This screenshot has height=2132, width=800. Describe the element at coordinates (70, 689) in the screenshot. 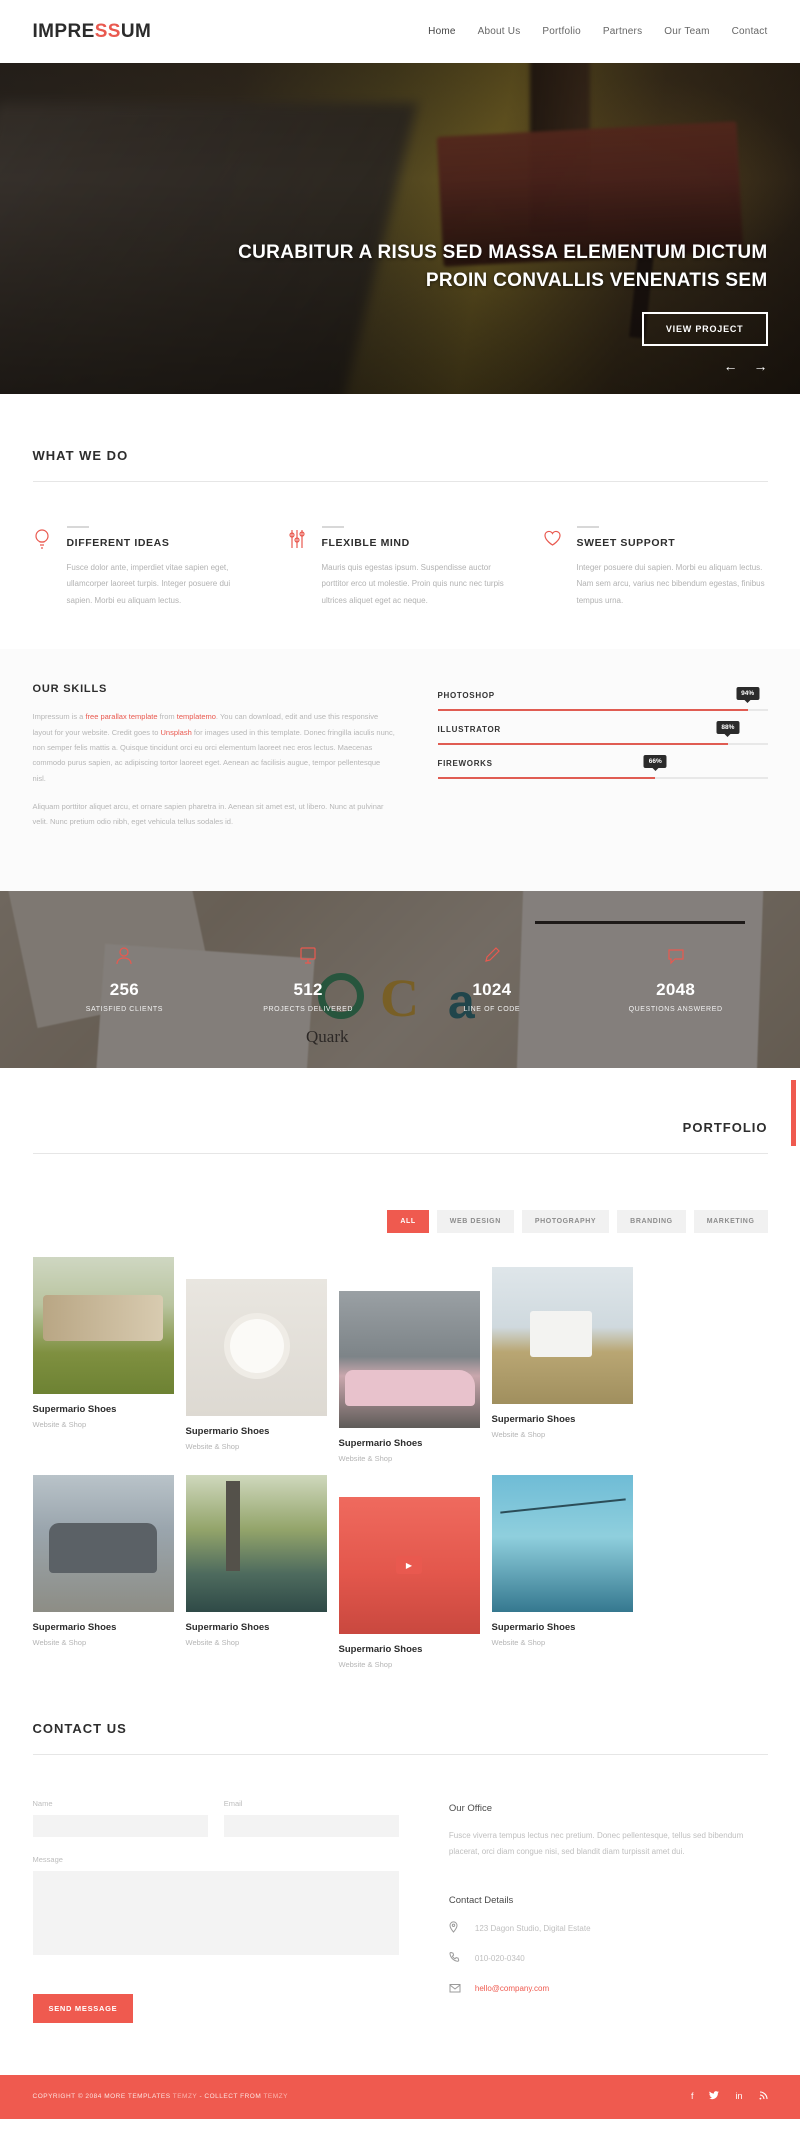

I see `our-skills-title: OUR SKILLS` at that location.